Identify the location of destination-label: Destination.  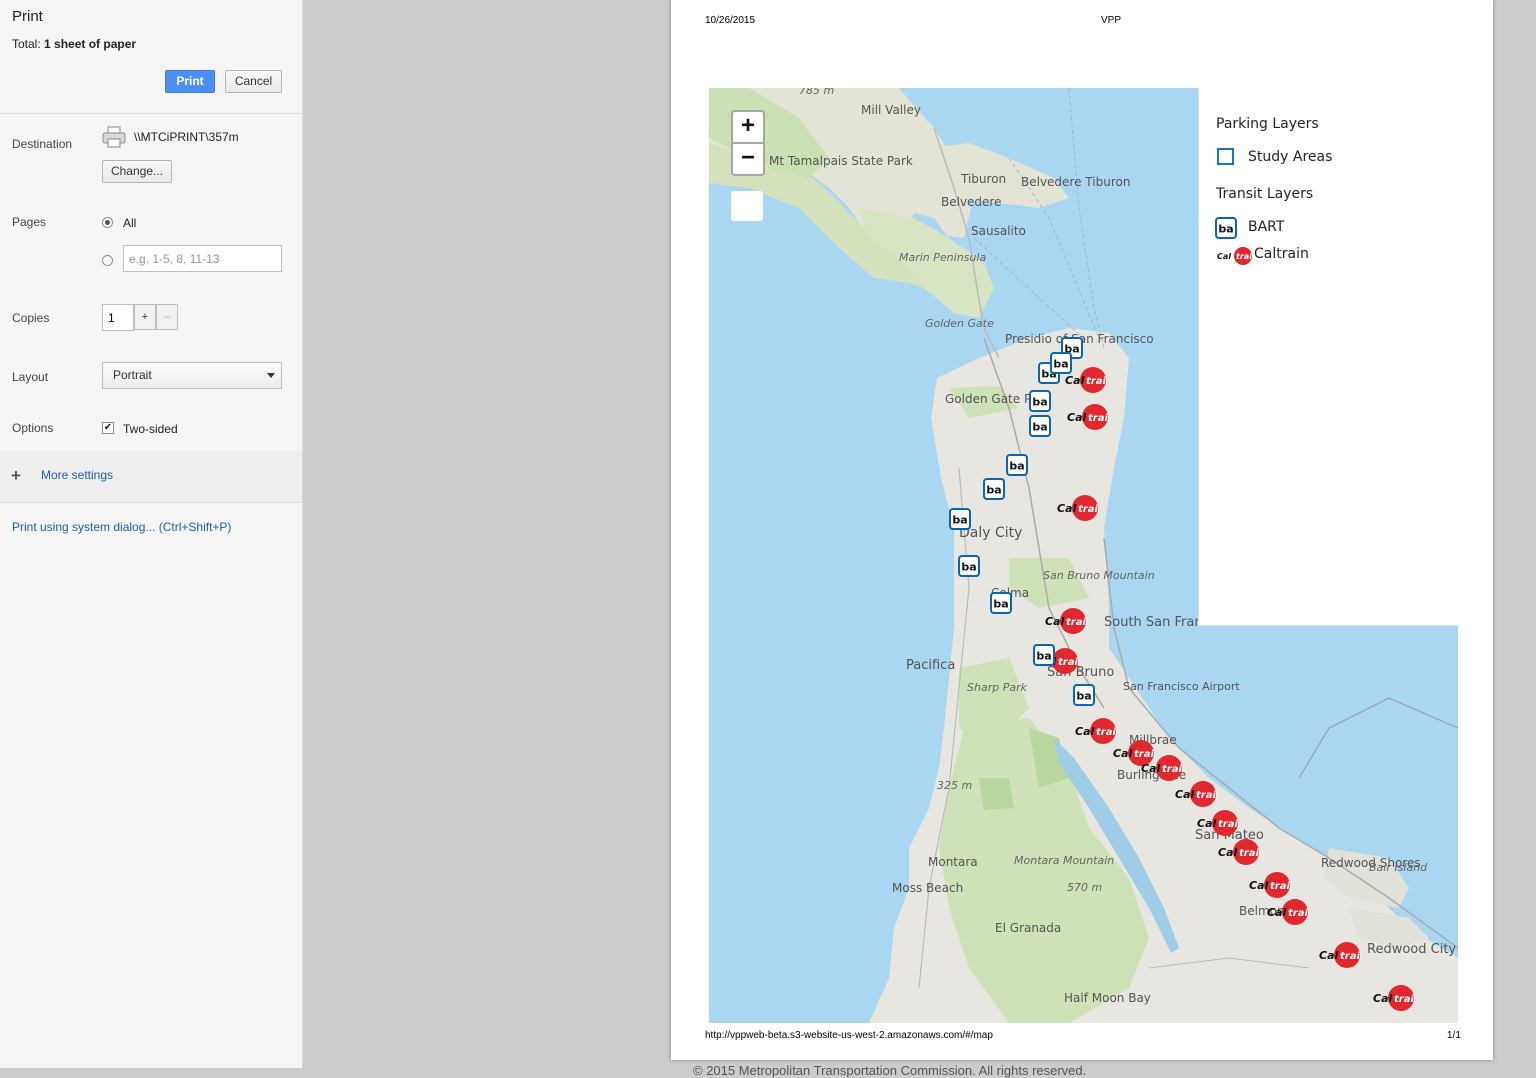
(42, 144).